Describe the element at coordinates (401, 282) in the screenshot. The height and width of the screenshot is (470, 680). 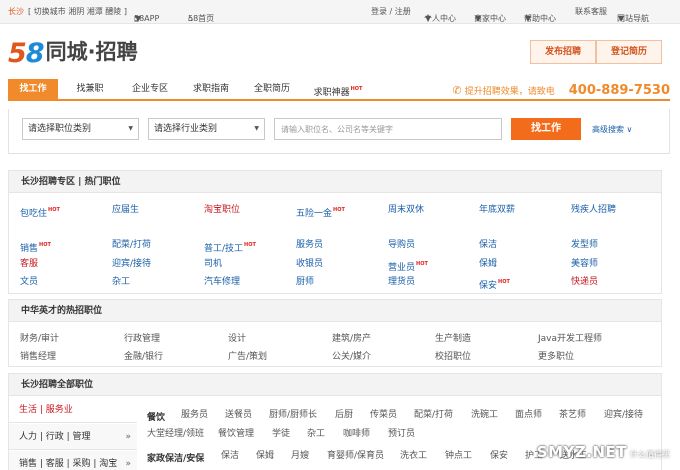
I see `job-link: 理货员` at that location.